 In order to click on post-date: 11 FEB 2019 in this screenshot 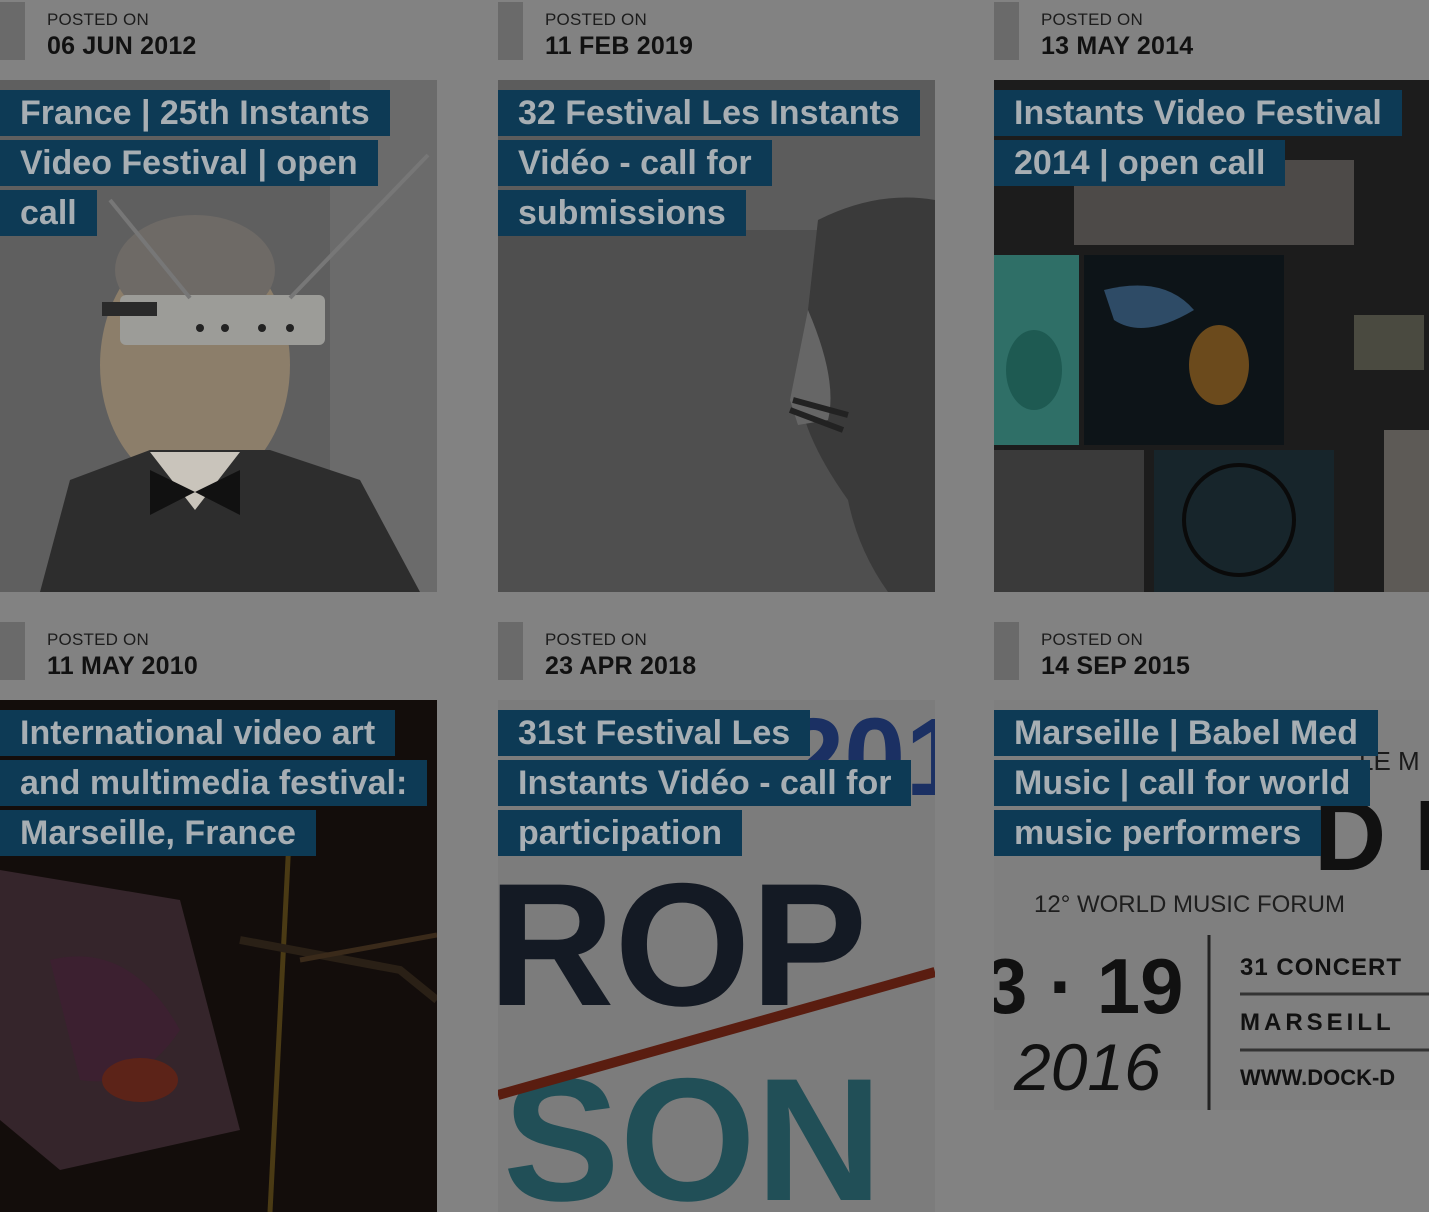, I will do `click(619, 46)`.